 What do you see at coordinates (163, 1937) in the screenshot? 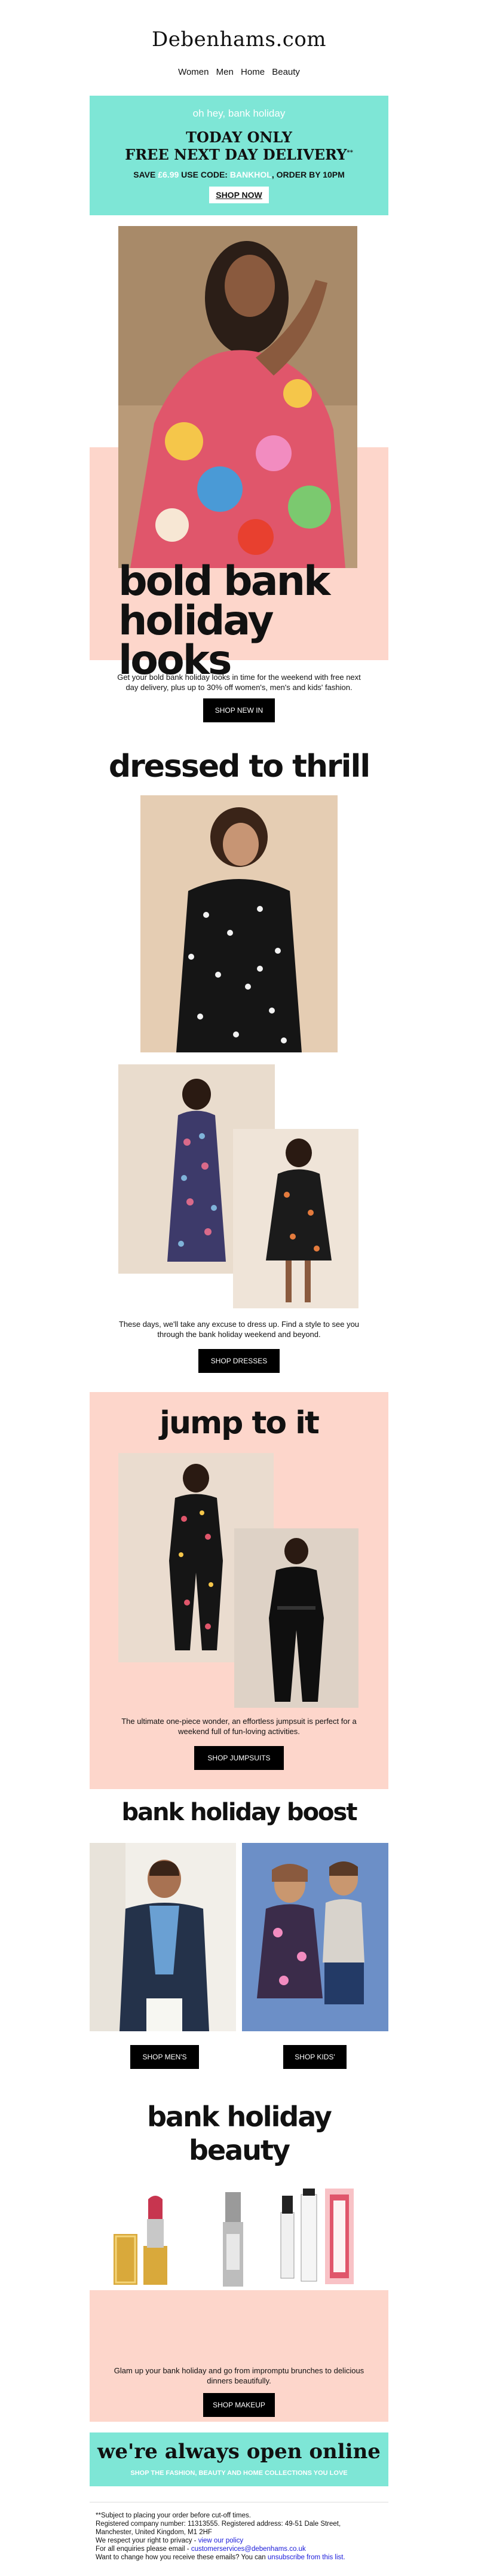
I see `photo-mens-knitwear` at bounding box center [163, 1937].